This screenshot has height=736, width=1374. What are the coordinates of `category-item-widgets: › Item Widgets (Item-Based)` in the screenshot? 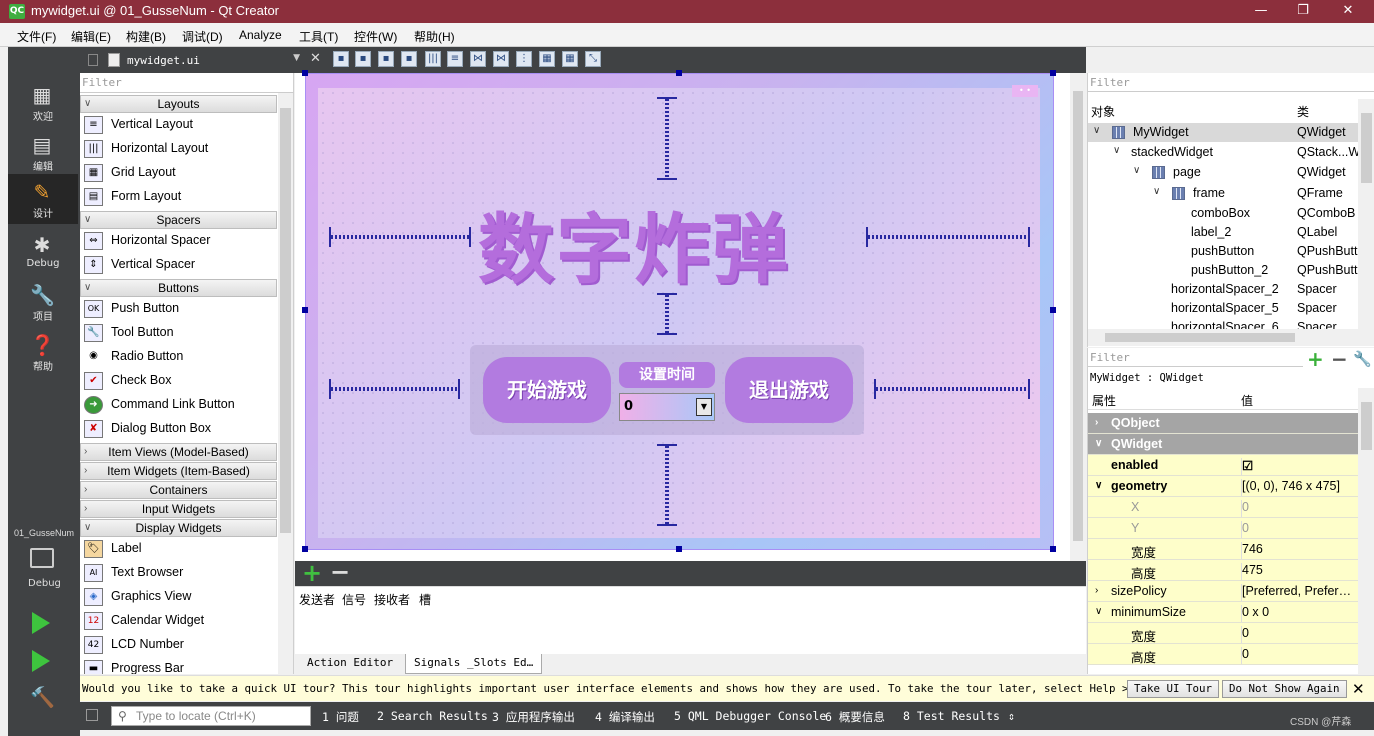 It's located at (178, 471).